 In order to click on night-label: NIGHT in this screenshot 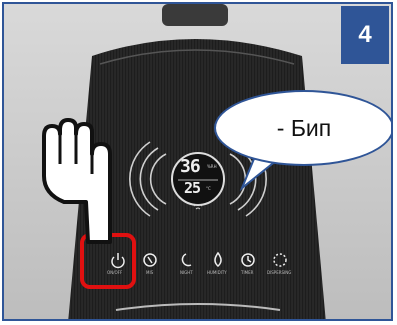, I will do `click(186, 272)`.